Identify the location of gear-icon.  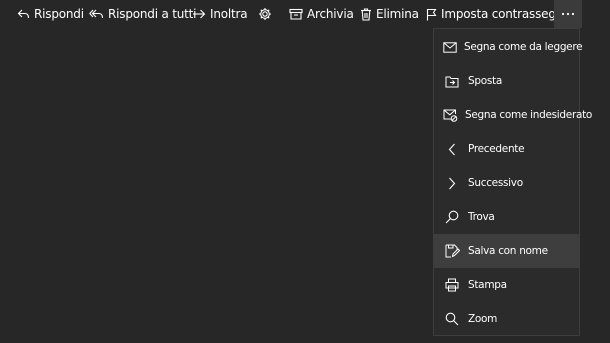
(265, 14).